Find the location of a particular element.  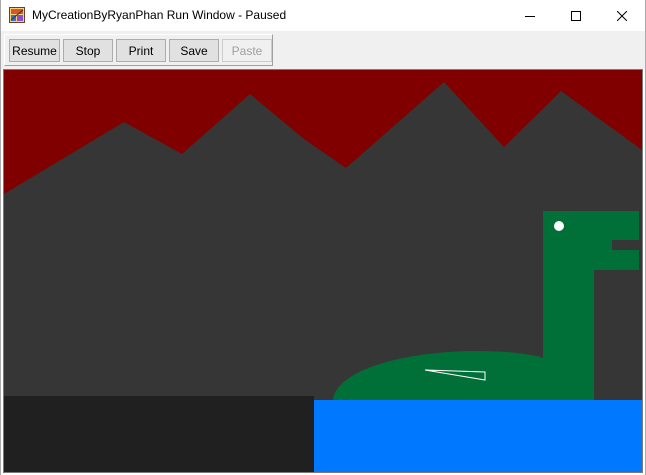

window-title: MyCreationByRyanPhan Run Window - Paused is located at coordinates (159, 15).